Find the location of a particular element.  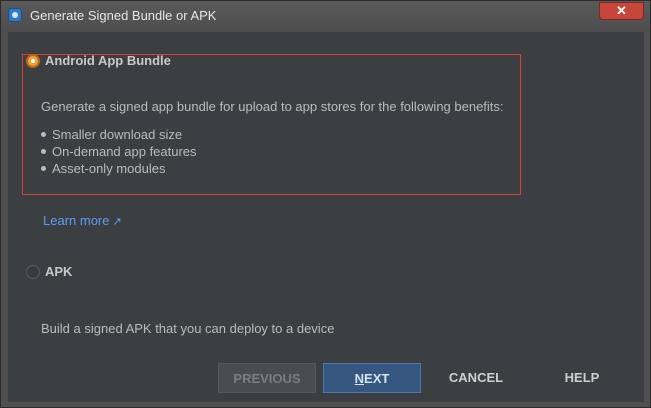

list-item: On-demand app features is located at coordinates (119, 151).